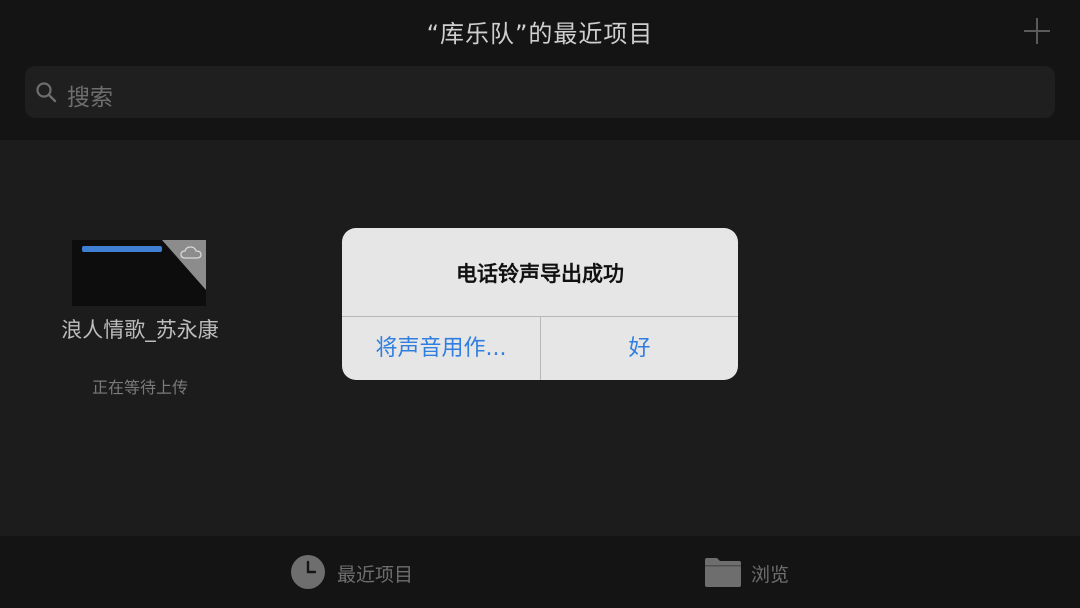 The width and height of the screenshot is (1080, 608). Describe the element at coordinates (639, 348) in the screenshot. I see `ok-button: 好` at that location.